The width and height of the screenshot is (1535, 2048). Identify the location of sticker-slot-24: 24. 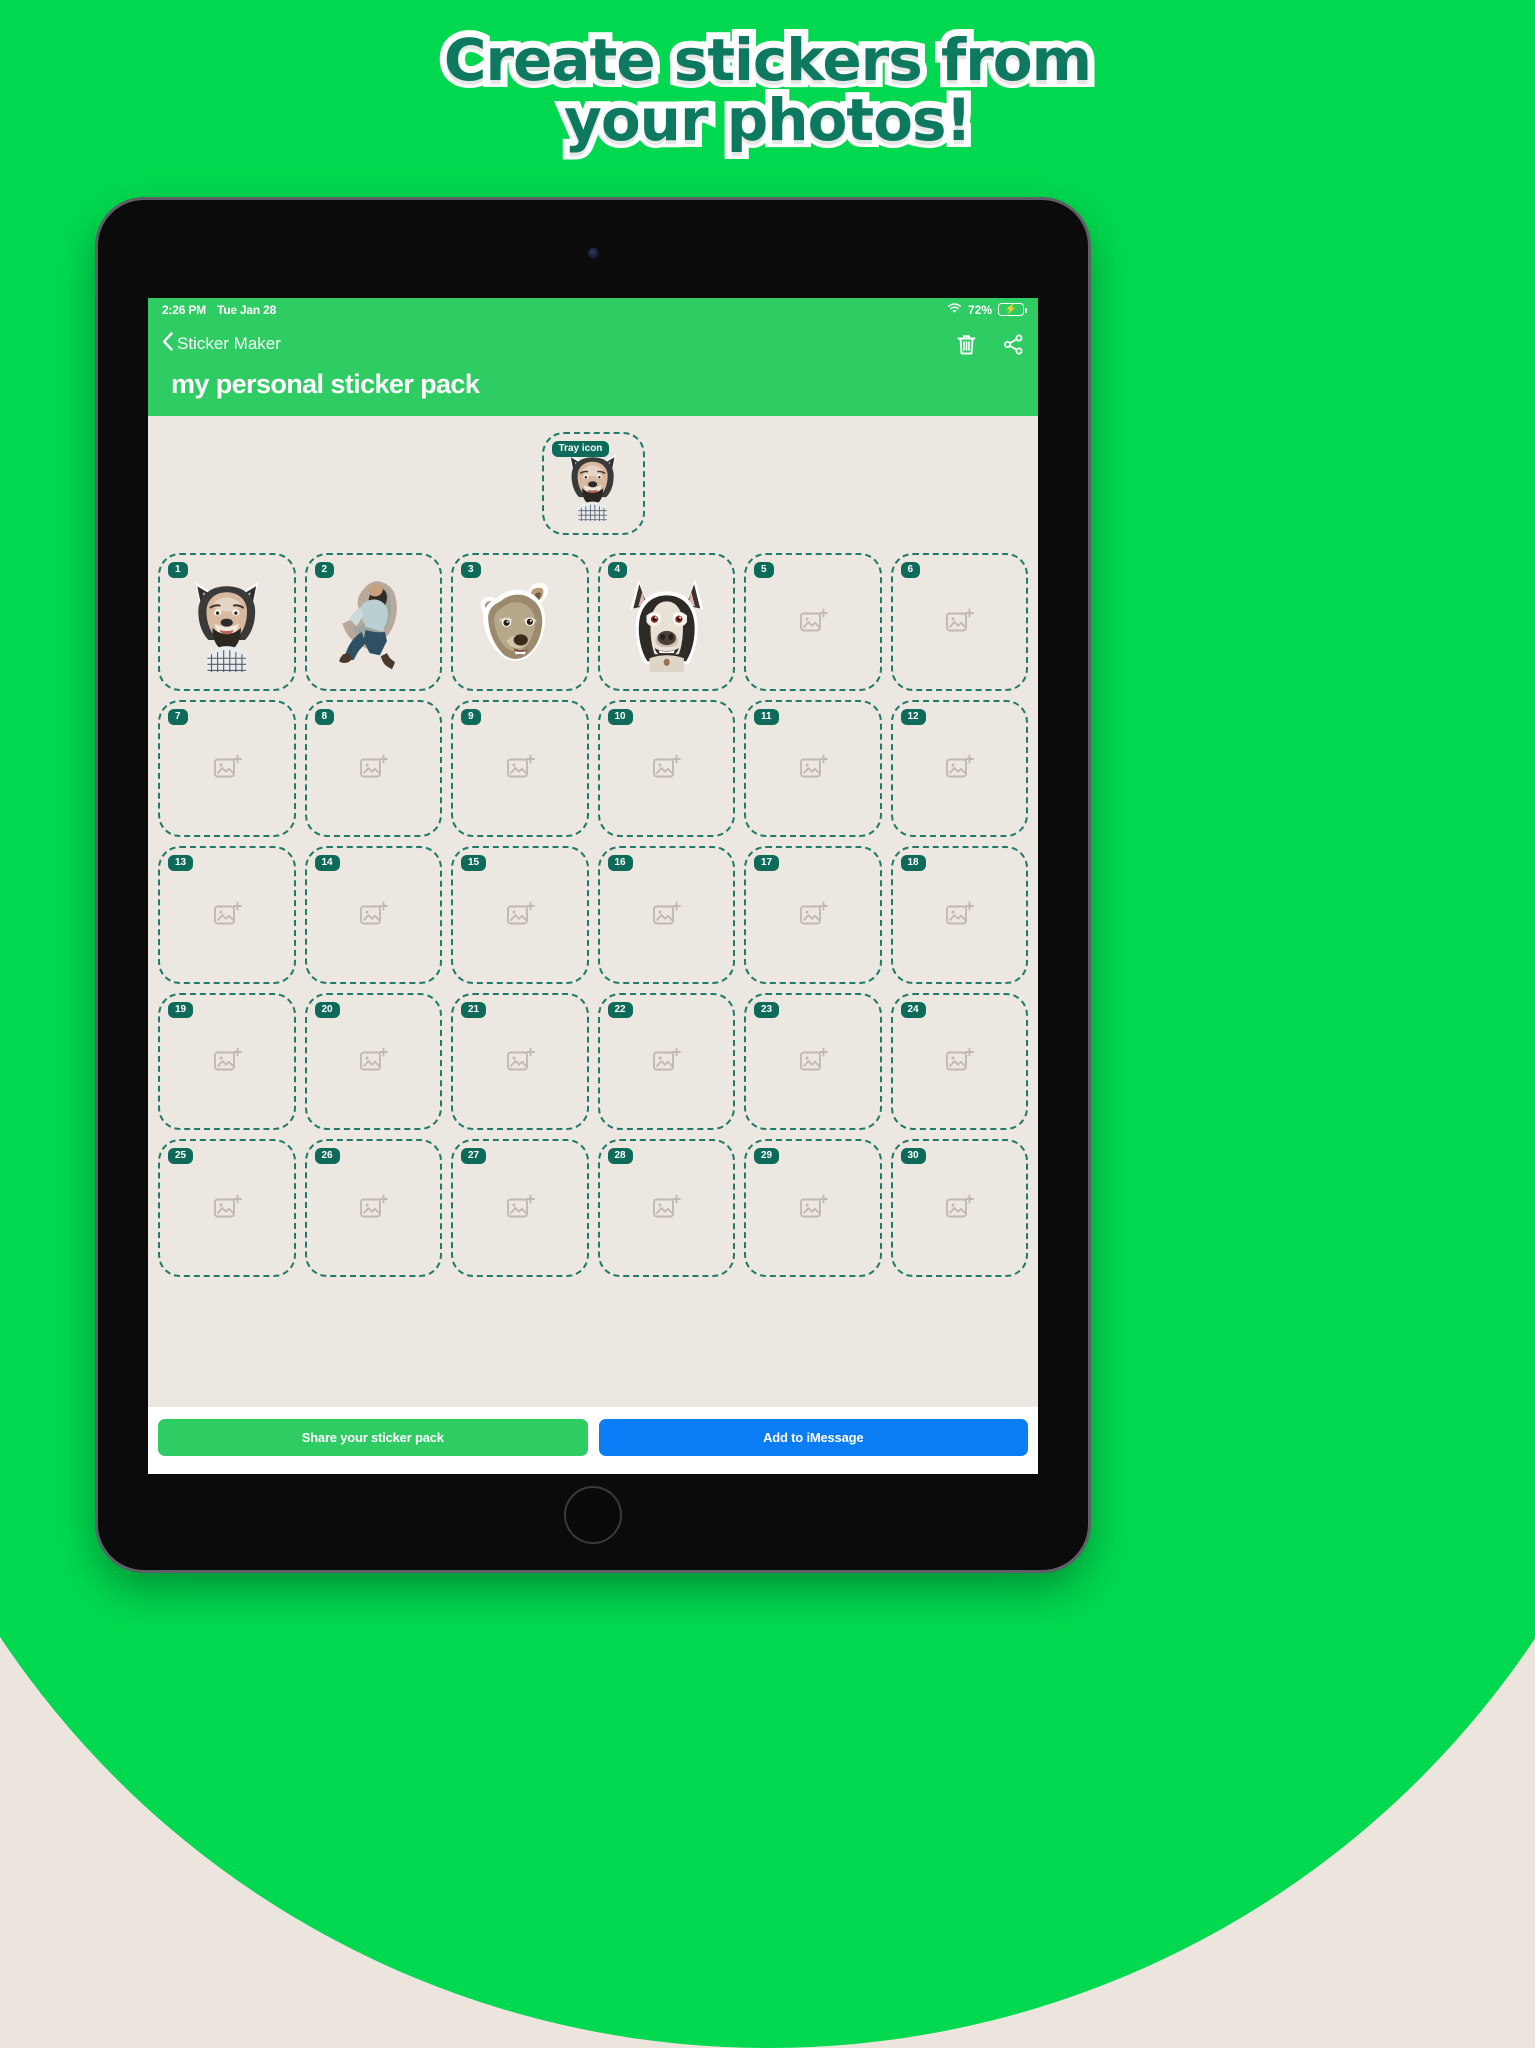
(959, 1061).